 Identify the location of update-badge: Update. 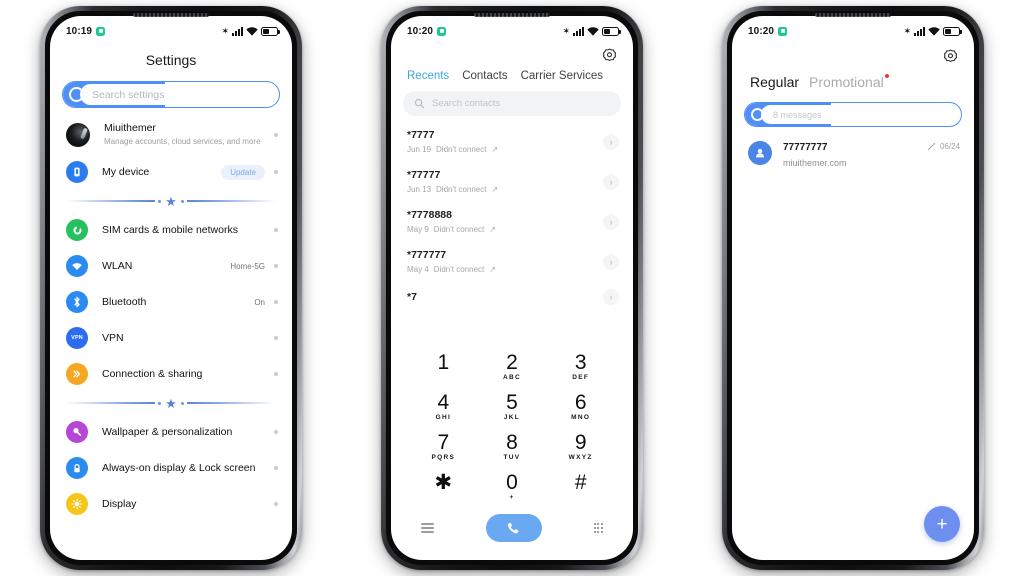
(243, 172).